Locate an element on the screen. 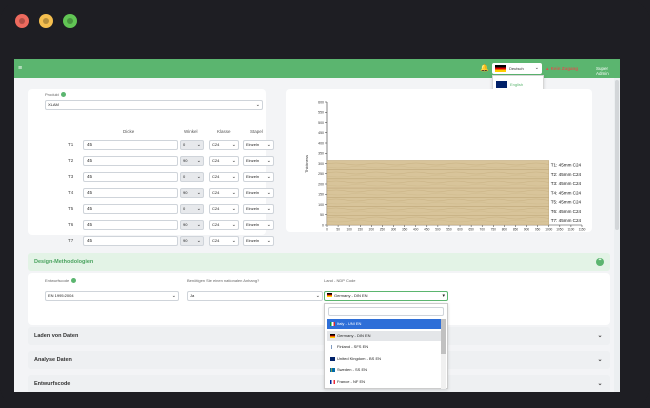 The width and height of the screenshot is (650, 408). menu-icon: ≡ is located at coordinates (20, 68).